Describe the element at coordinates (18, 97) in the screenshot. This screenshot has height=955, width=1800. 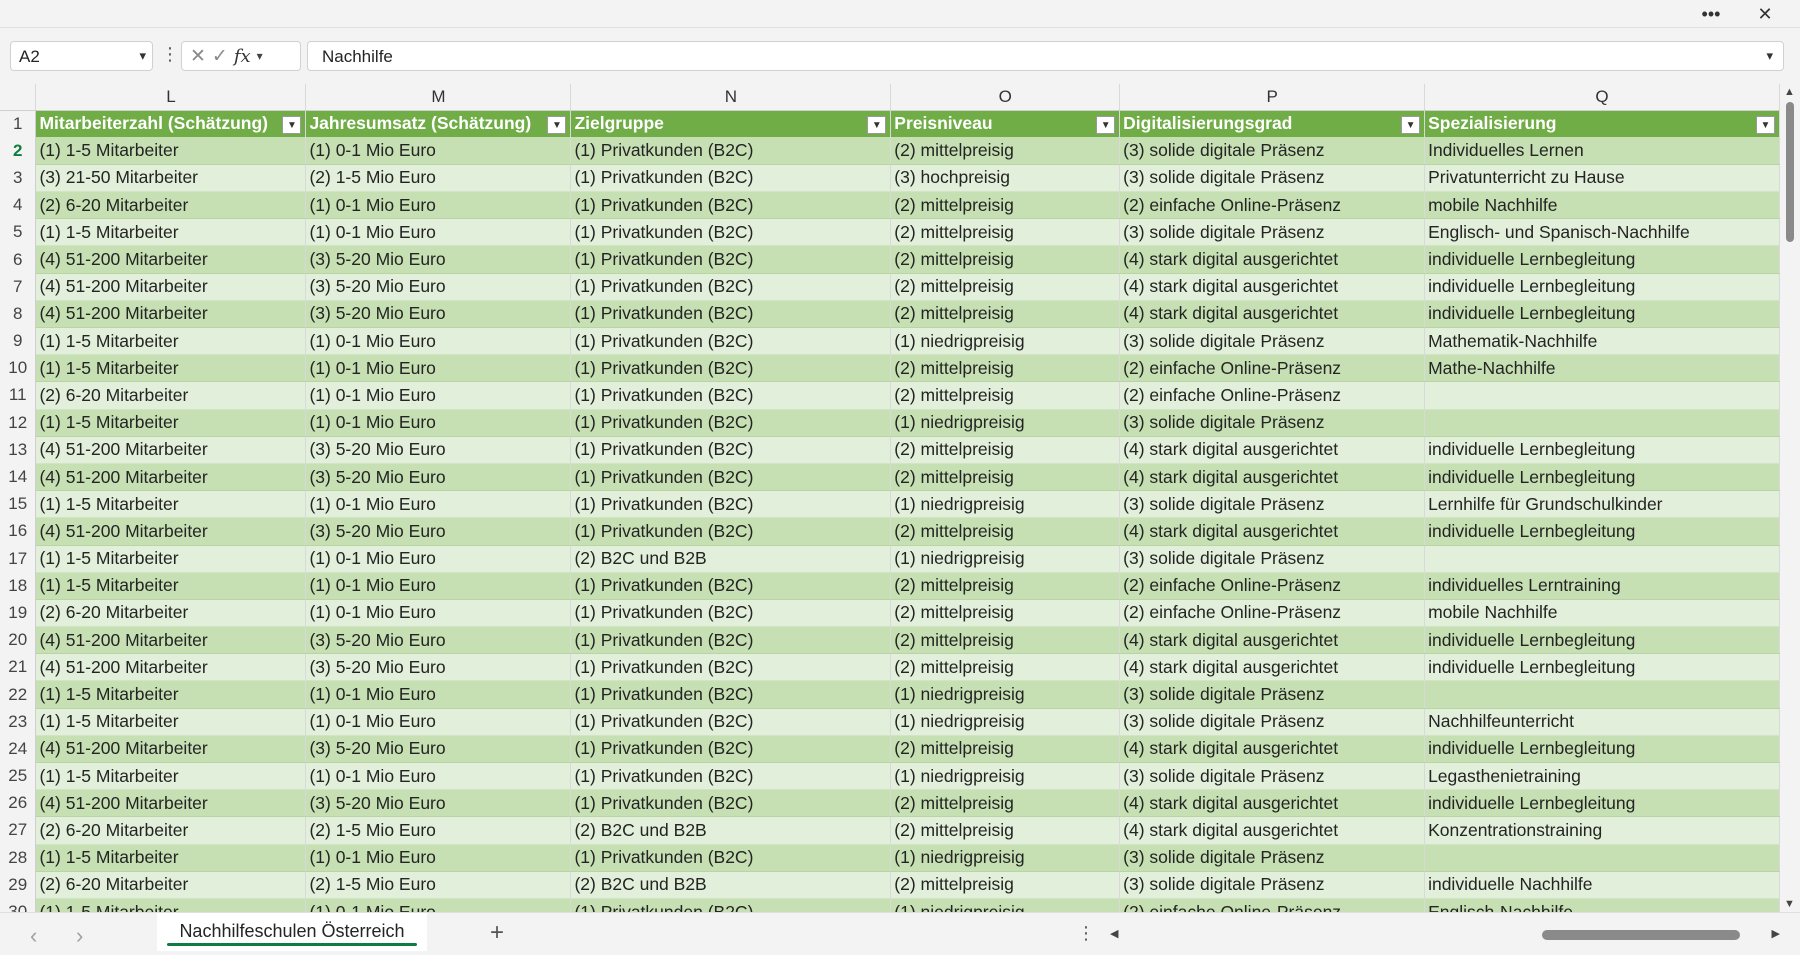
I see `select-all-corner` at that location.